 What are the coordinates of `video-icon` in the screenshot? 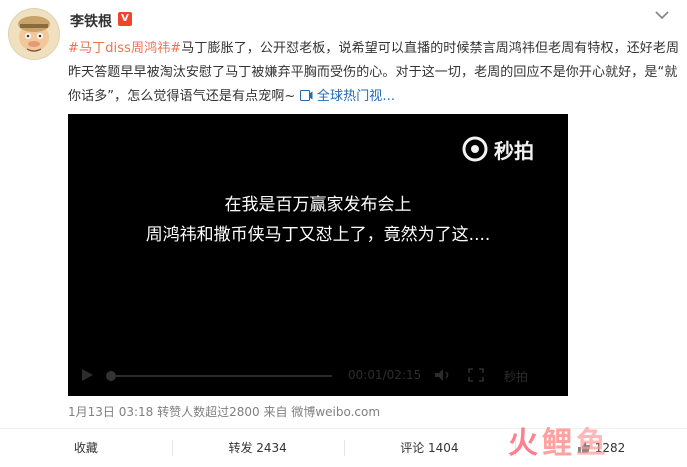 It's located at (306, 95).